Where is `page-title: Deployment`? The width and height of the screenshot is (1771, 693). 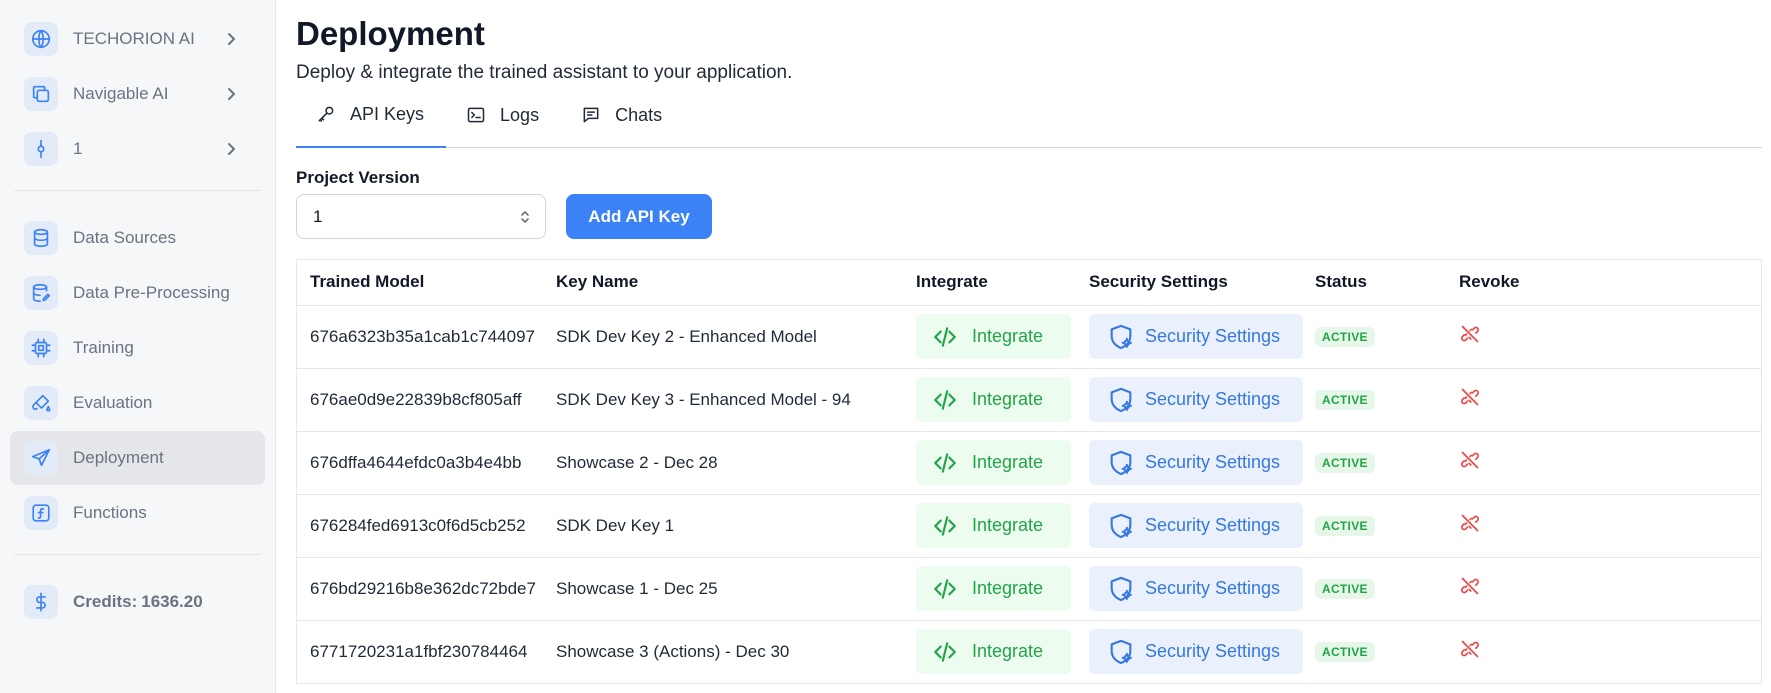
page-title: Deployment is located at coordinates (390, 33).